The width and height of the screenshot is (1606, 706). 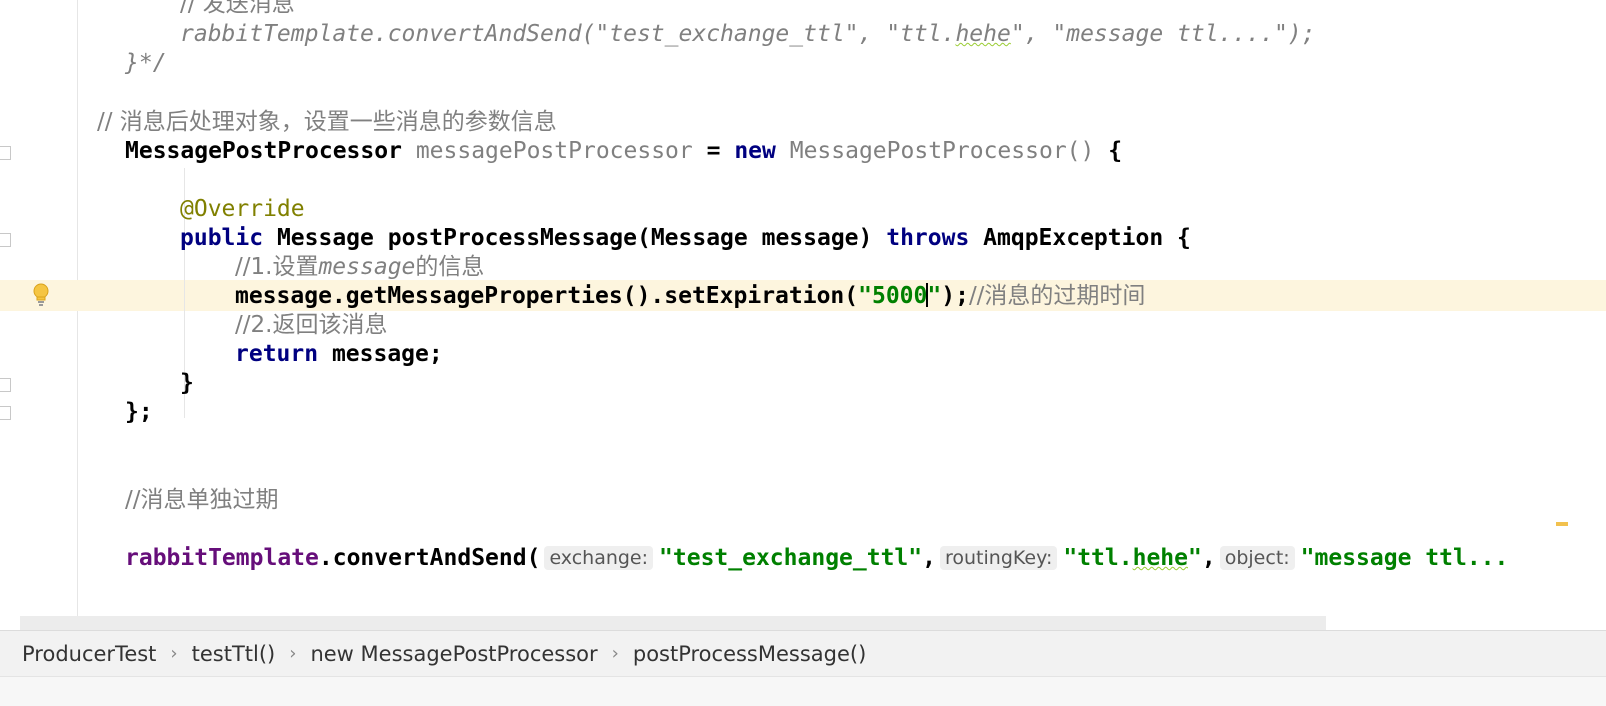 I want to click on string-part: "ttl., so click(x=1098, y=558).